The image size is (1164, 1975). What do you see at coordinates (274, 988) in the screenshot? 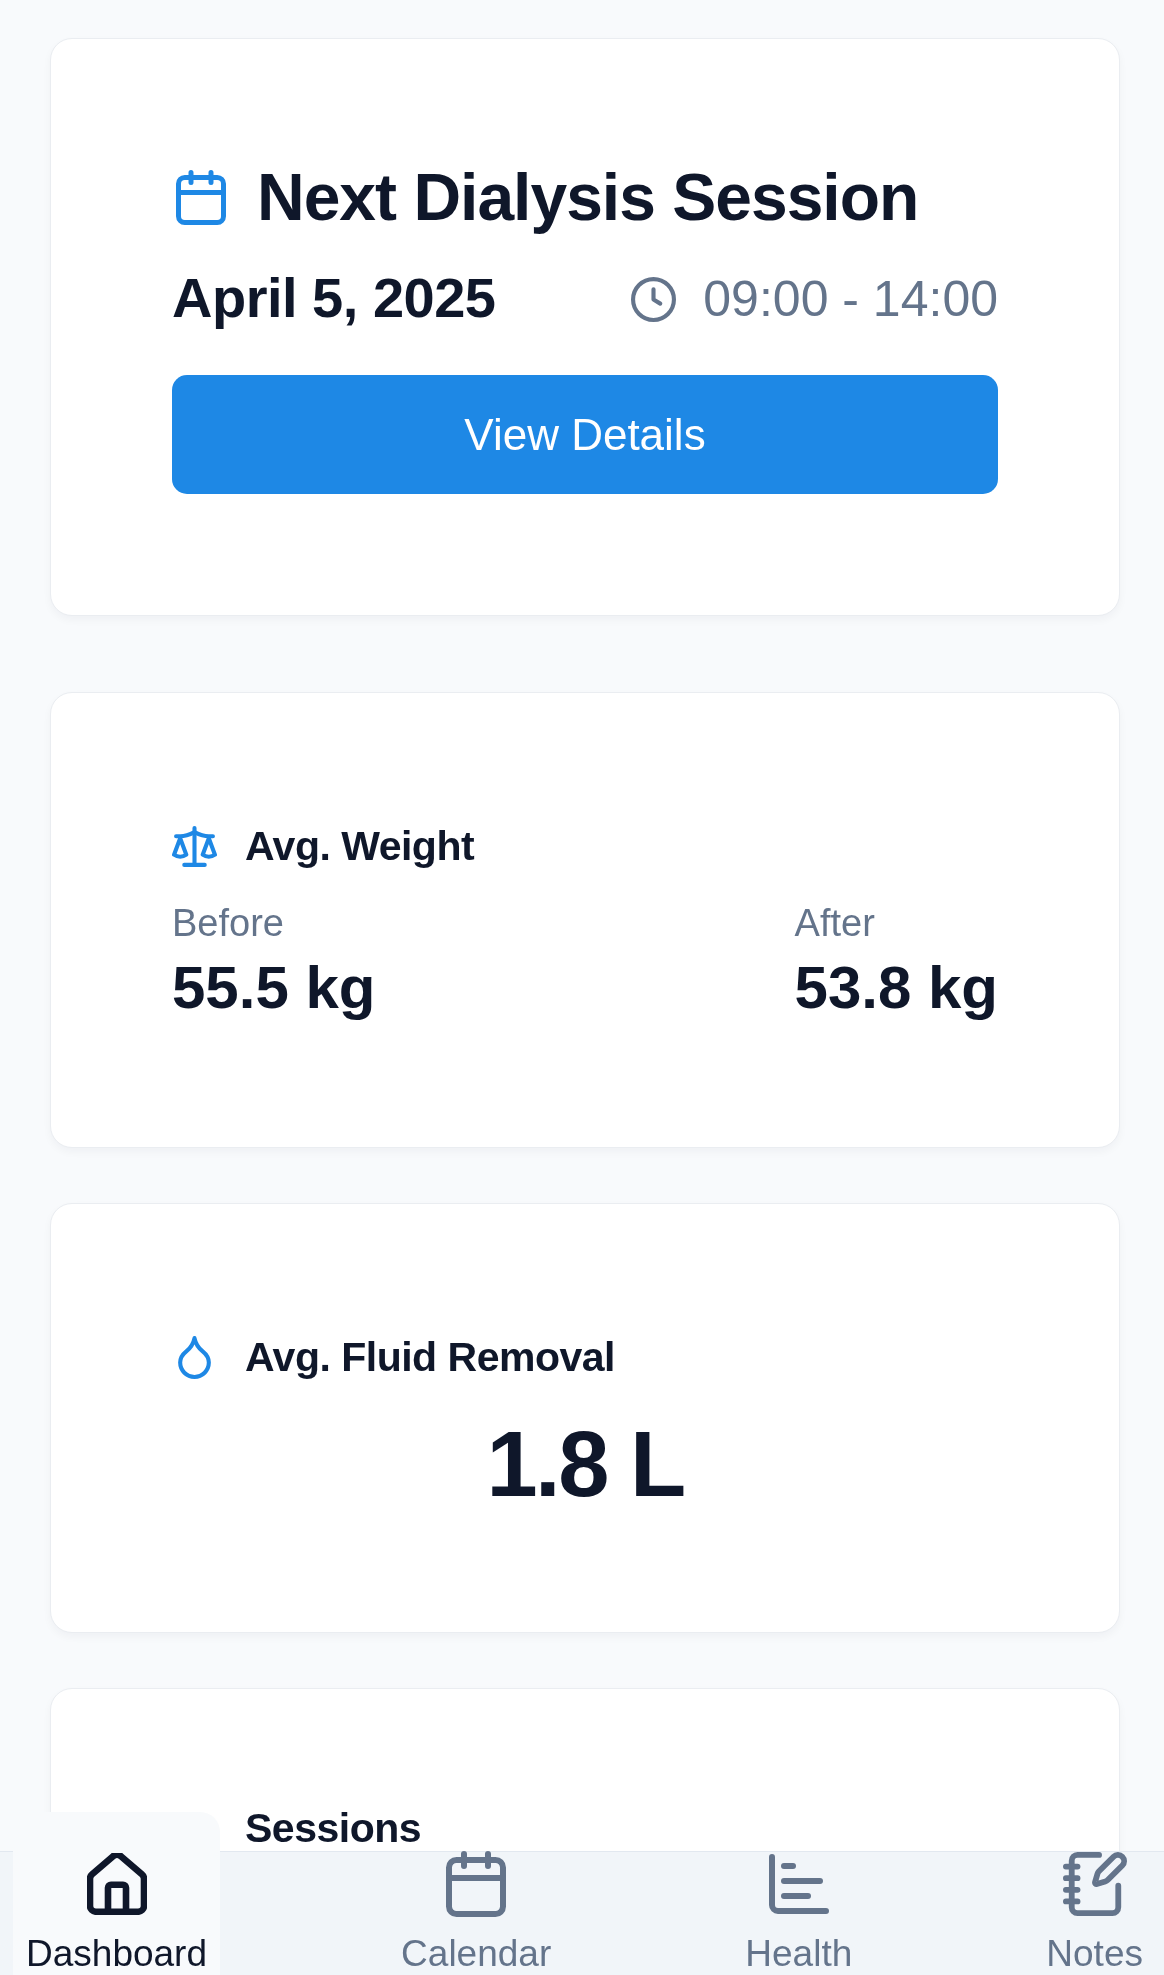
I see `stat-value: 55.5 kg` at bounding box center [274, 988].